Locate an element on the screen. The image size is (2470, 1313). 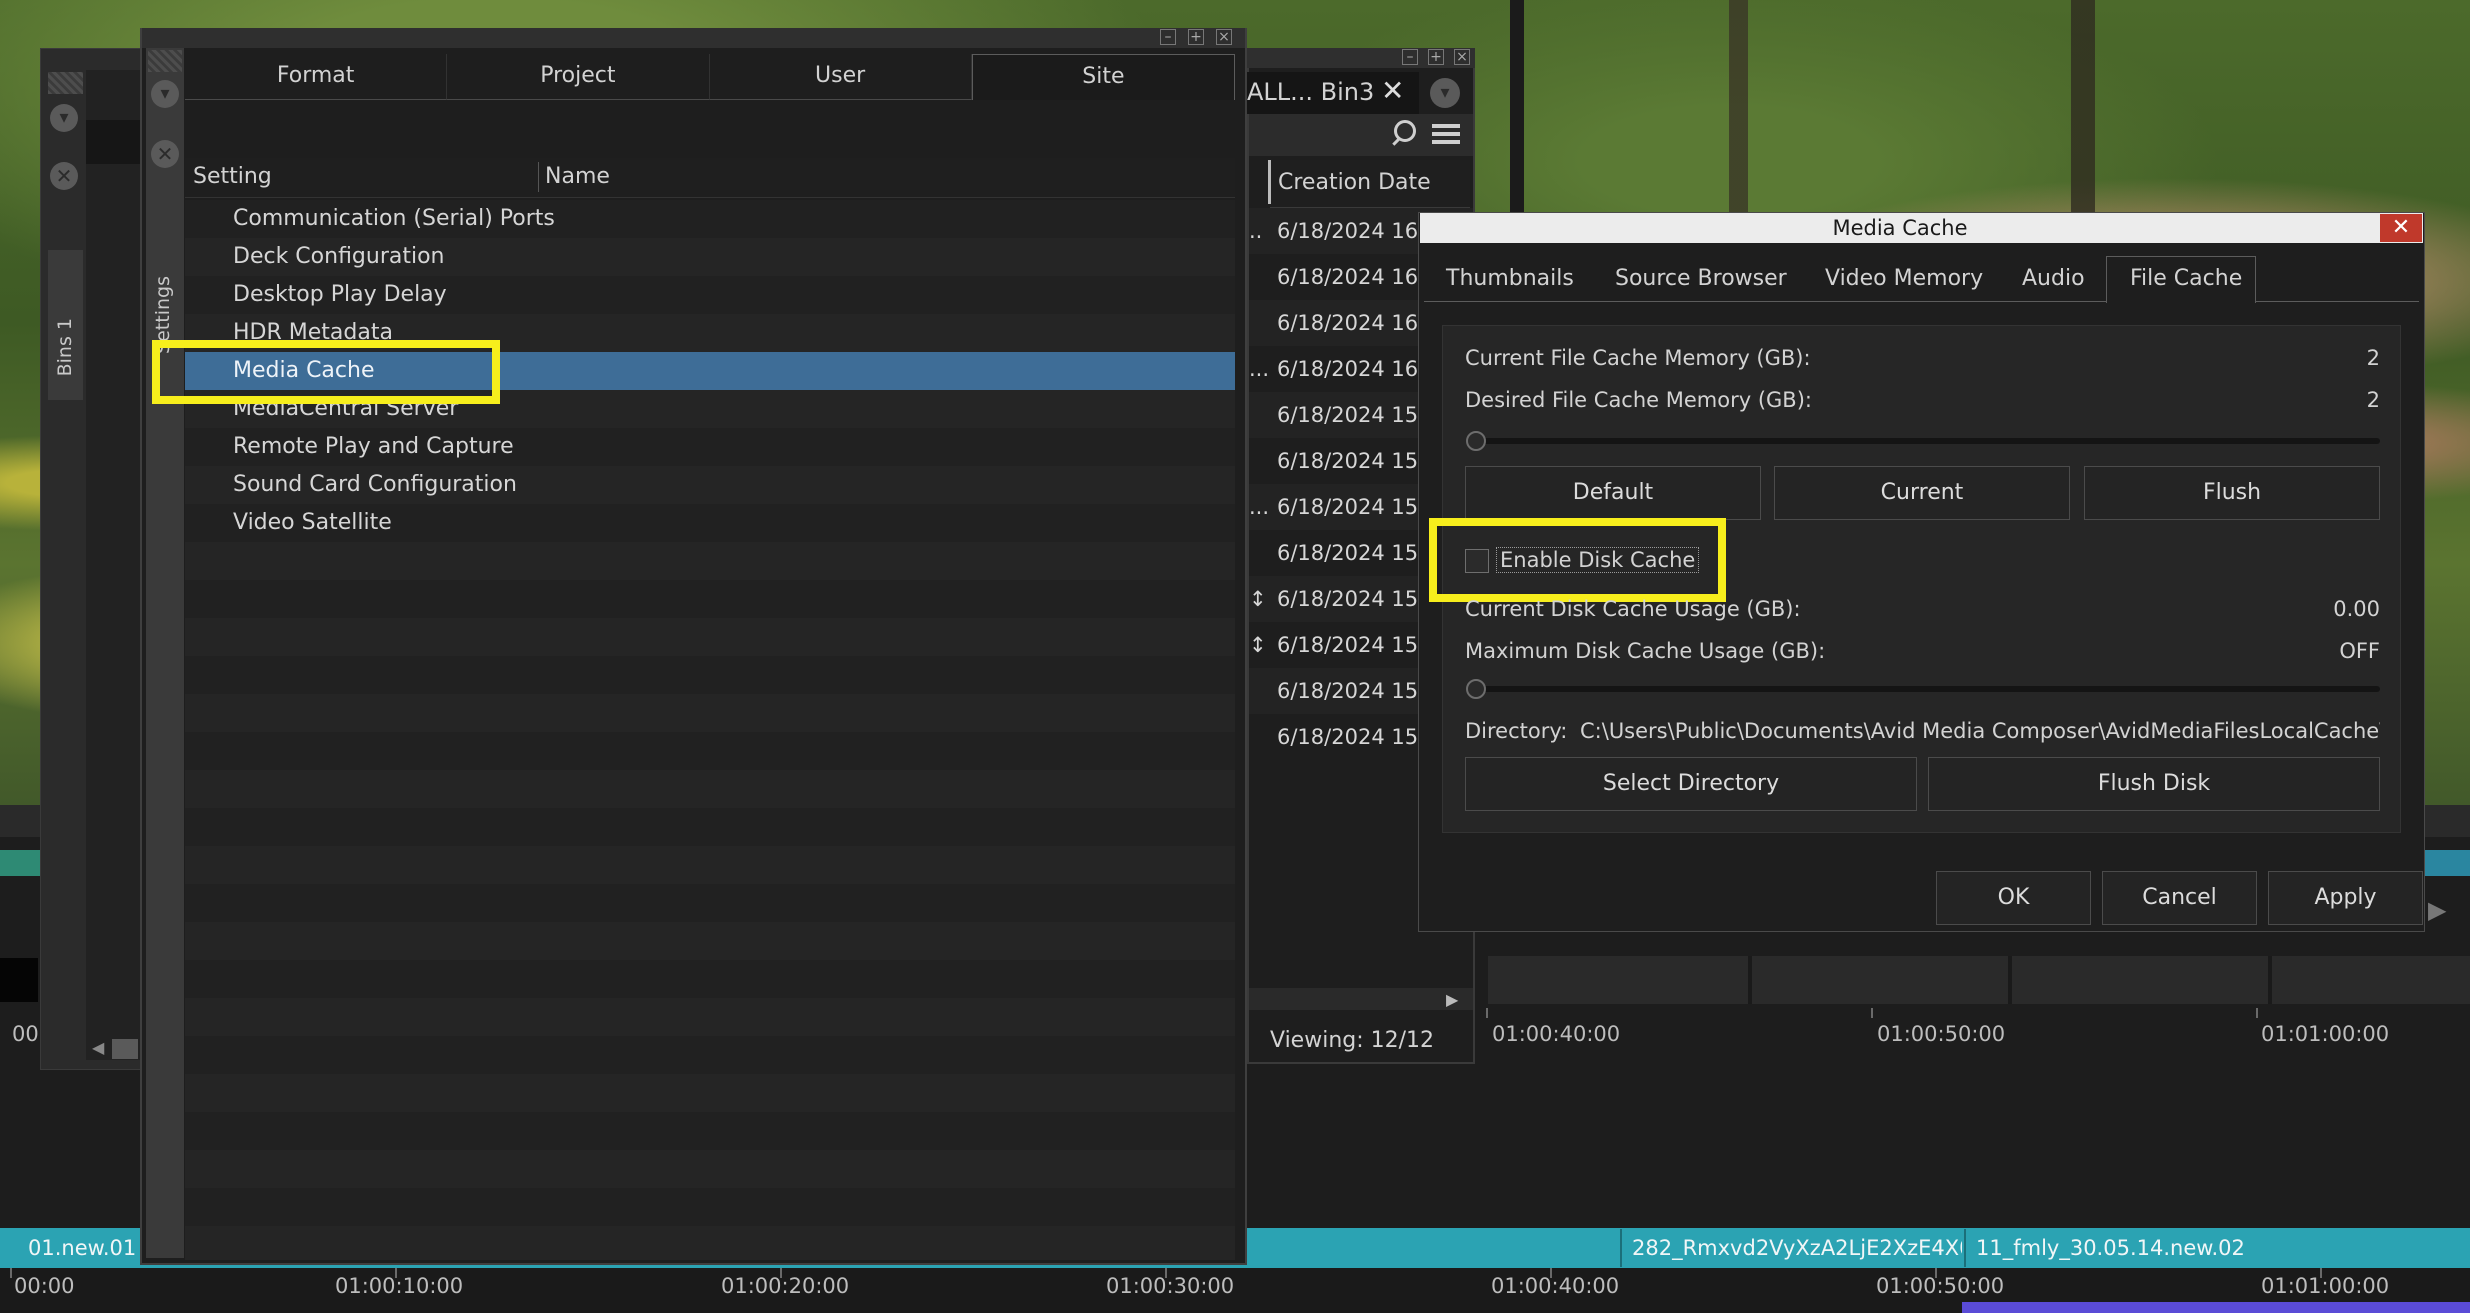
clip-282: 282_Rmxvd2VyXzA2LjE2XzE4X0h is located at coordinates (1791, 1248).